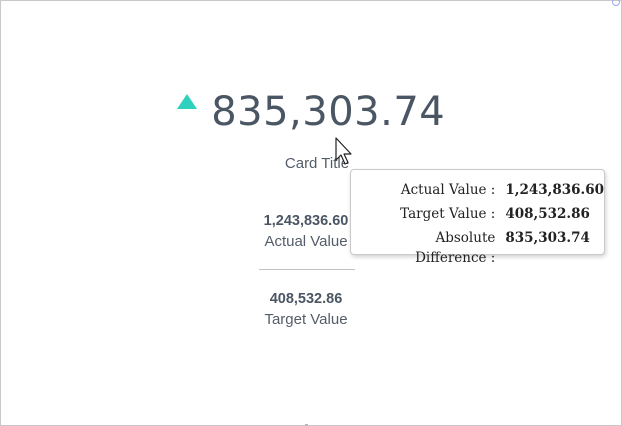 This screenshot has width=622, height=426. I want to click on target-metric: 408,532.86 Target Value, so click(306, 309).